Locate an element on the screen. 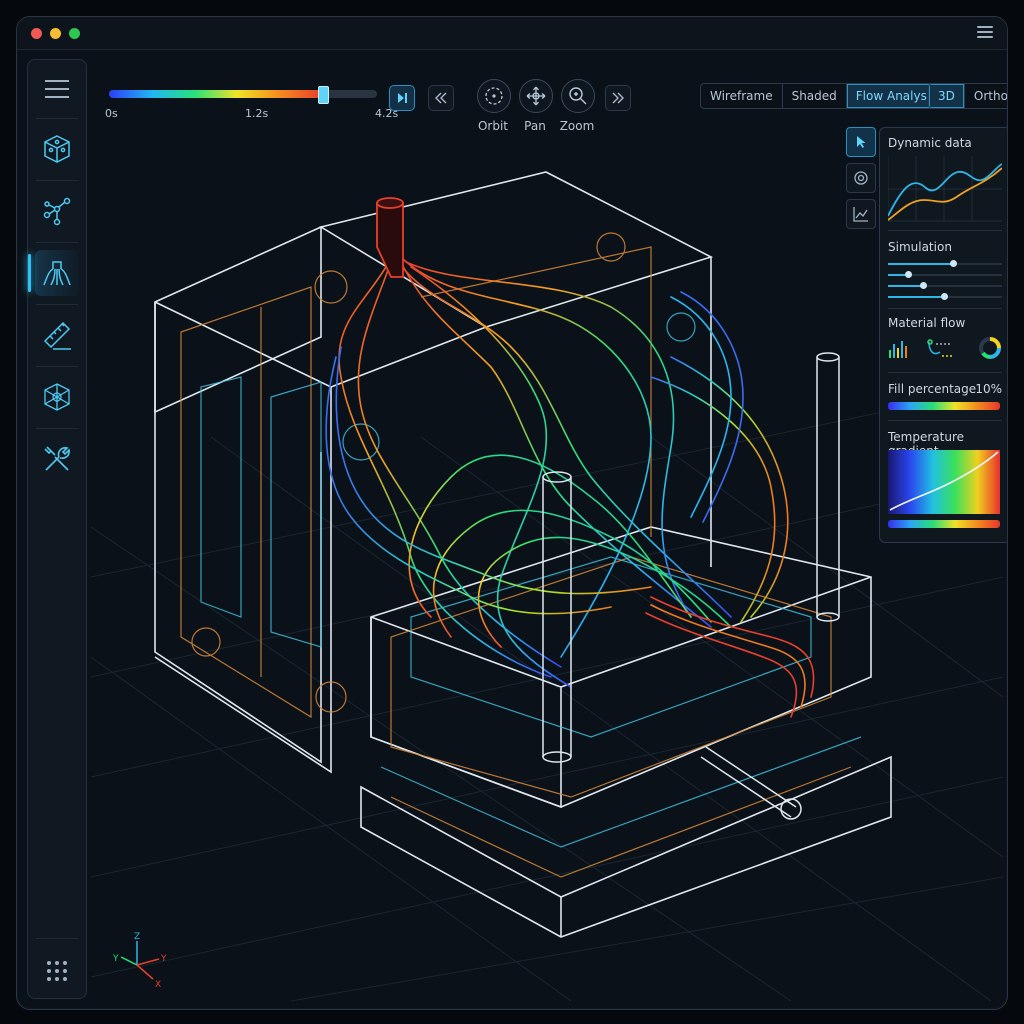 The height and width of the screenshot is (1024, 1024). sidebar is located at coordinates (57, 529).